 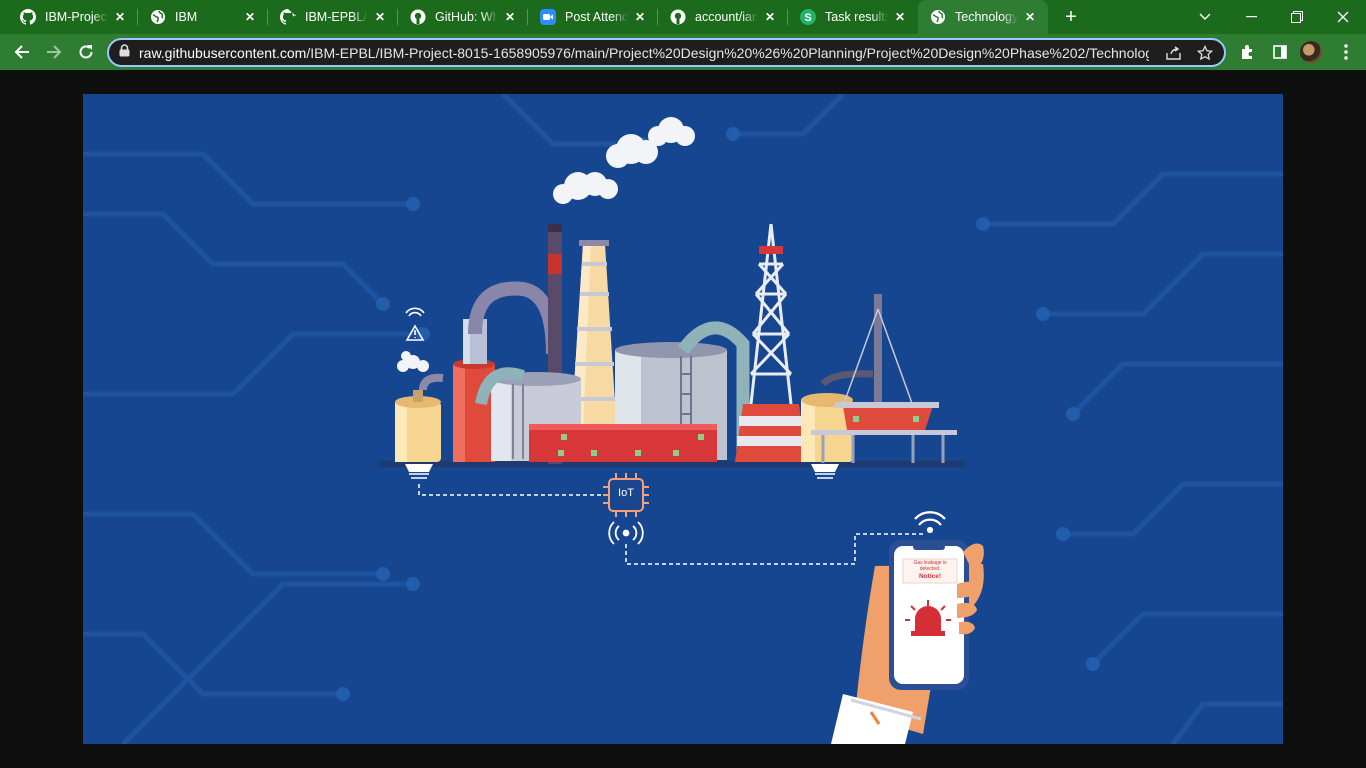 I want to click on tab-8-active: Technology ✕, so click(x=983, y=17).